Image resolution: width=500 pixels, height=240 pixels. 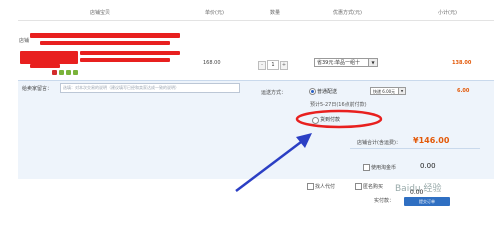 I want to click on use-coins-checkbox, so click(x=366, y=167).